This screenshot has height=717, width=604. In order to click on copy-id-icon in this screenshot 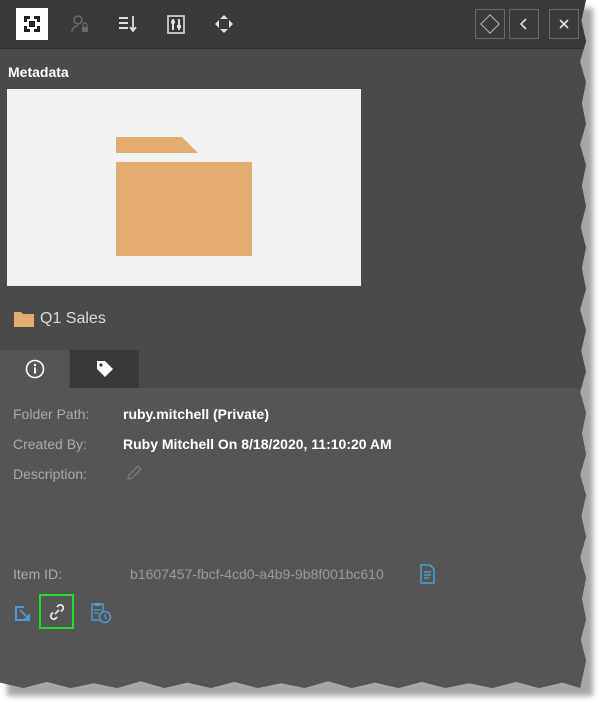, I will do `click(427, 576)`.